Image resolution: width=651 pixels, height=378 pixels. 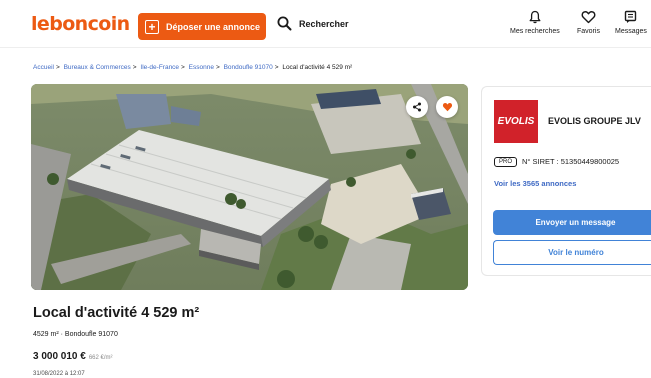 What do you see at coordinates (116, 313) in the screenshot?
I see `listing-title: Local d'activité 4 529 m²` at bounding box center [116, 313].